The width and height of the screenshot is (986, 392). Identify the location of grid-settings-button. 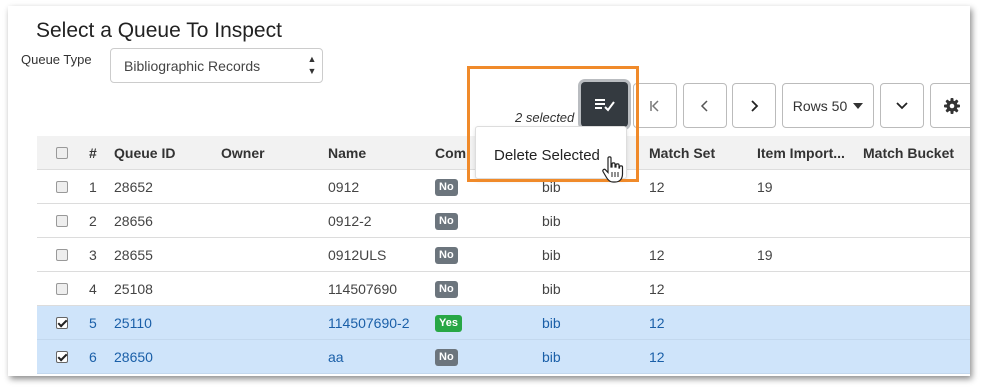
(950, 105).